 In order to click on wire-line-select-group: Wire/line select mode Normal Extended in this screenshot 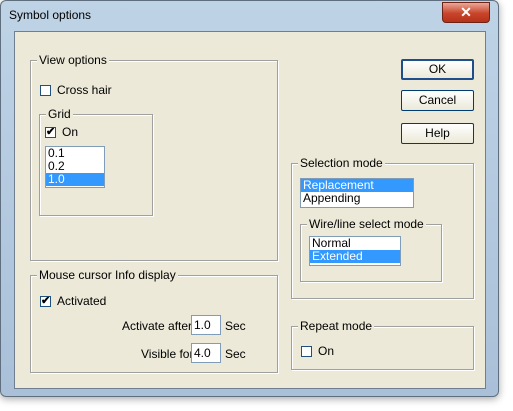, I will do `click(371, 249)`.